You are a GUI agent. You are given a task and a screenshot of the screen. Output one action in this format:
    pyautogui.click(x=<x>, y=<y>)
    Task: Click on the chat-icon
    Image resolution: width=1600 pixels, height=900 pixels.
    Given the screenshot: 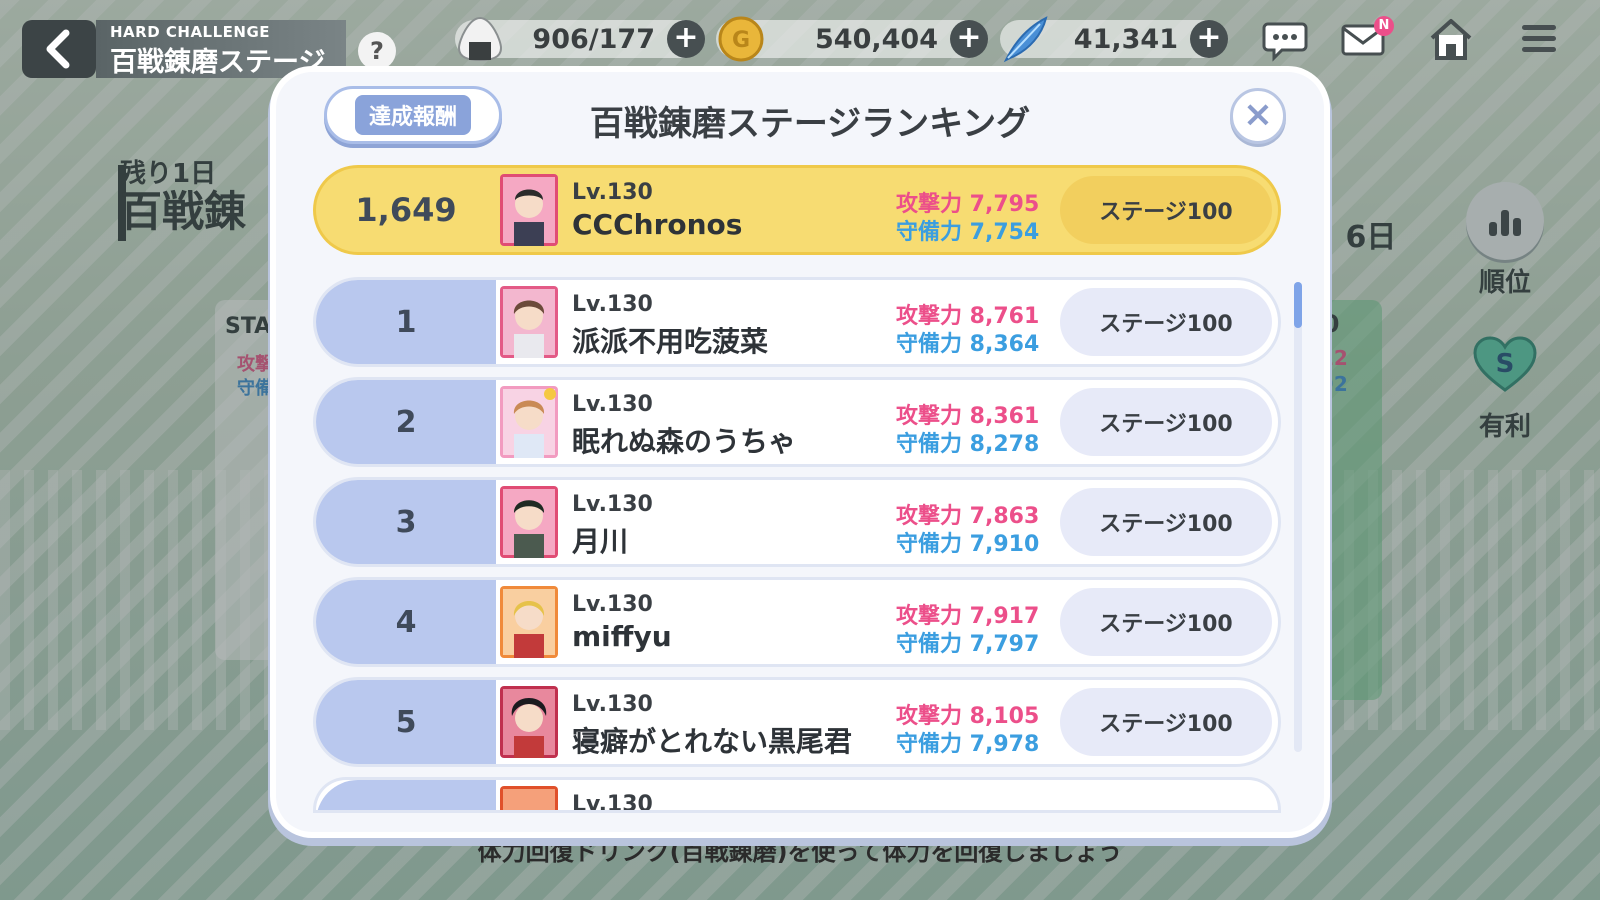 What is the action you would take?
    pyautogui.click(x=1285, y=39)
    